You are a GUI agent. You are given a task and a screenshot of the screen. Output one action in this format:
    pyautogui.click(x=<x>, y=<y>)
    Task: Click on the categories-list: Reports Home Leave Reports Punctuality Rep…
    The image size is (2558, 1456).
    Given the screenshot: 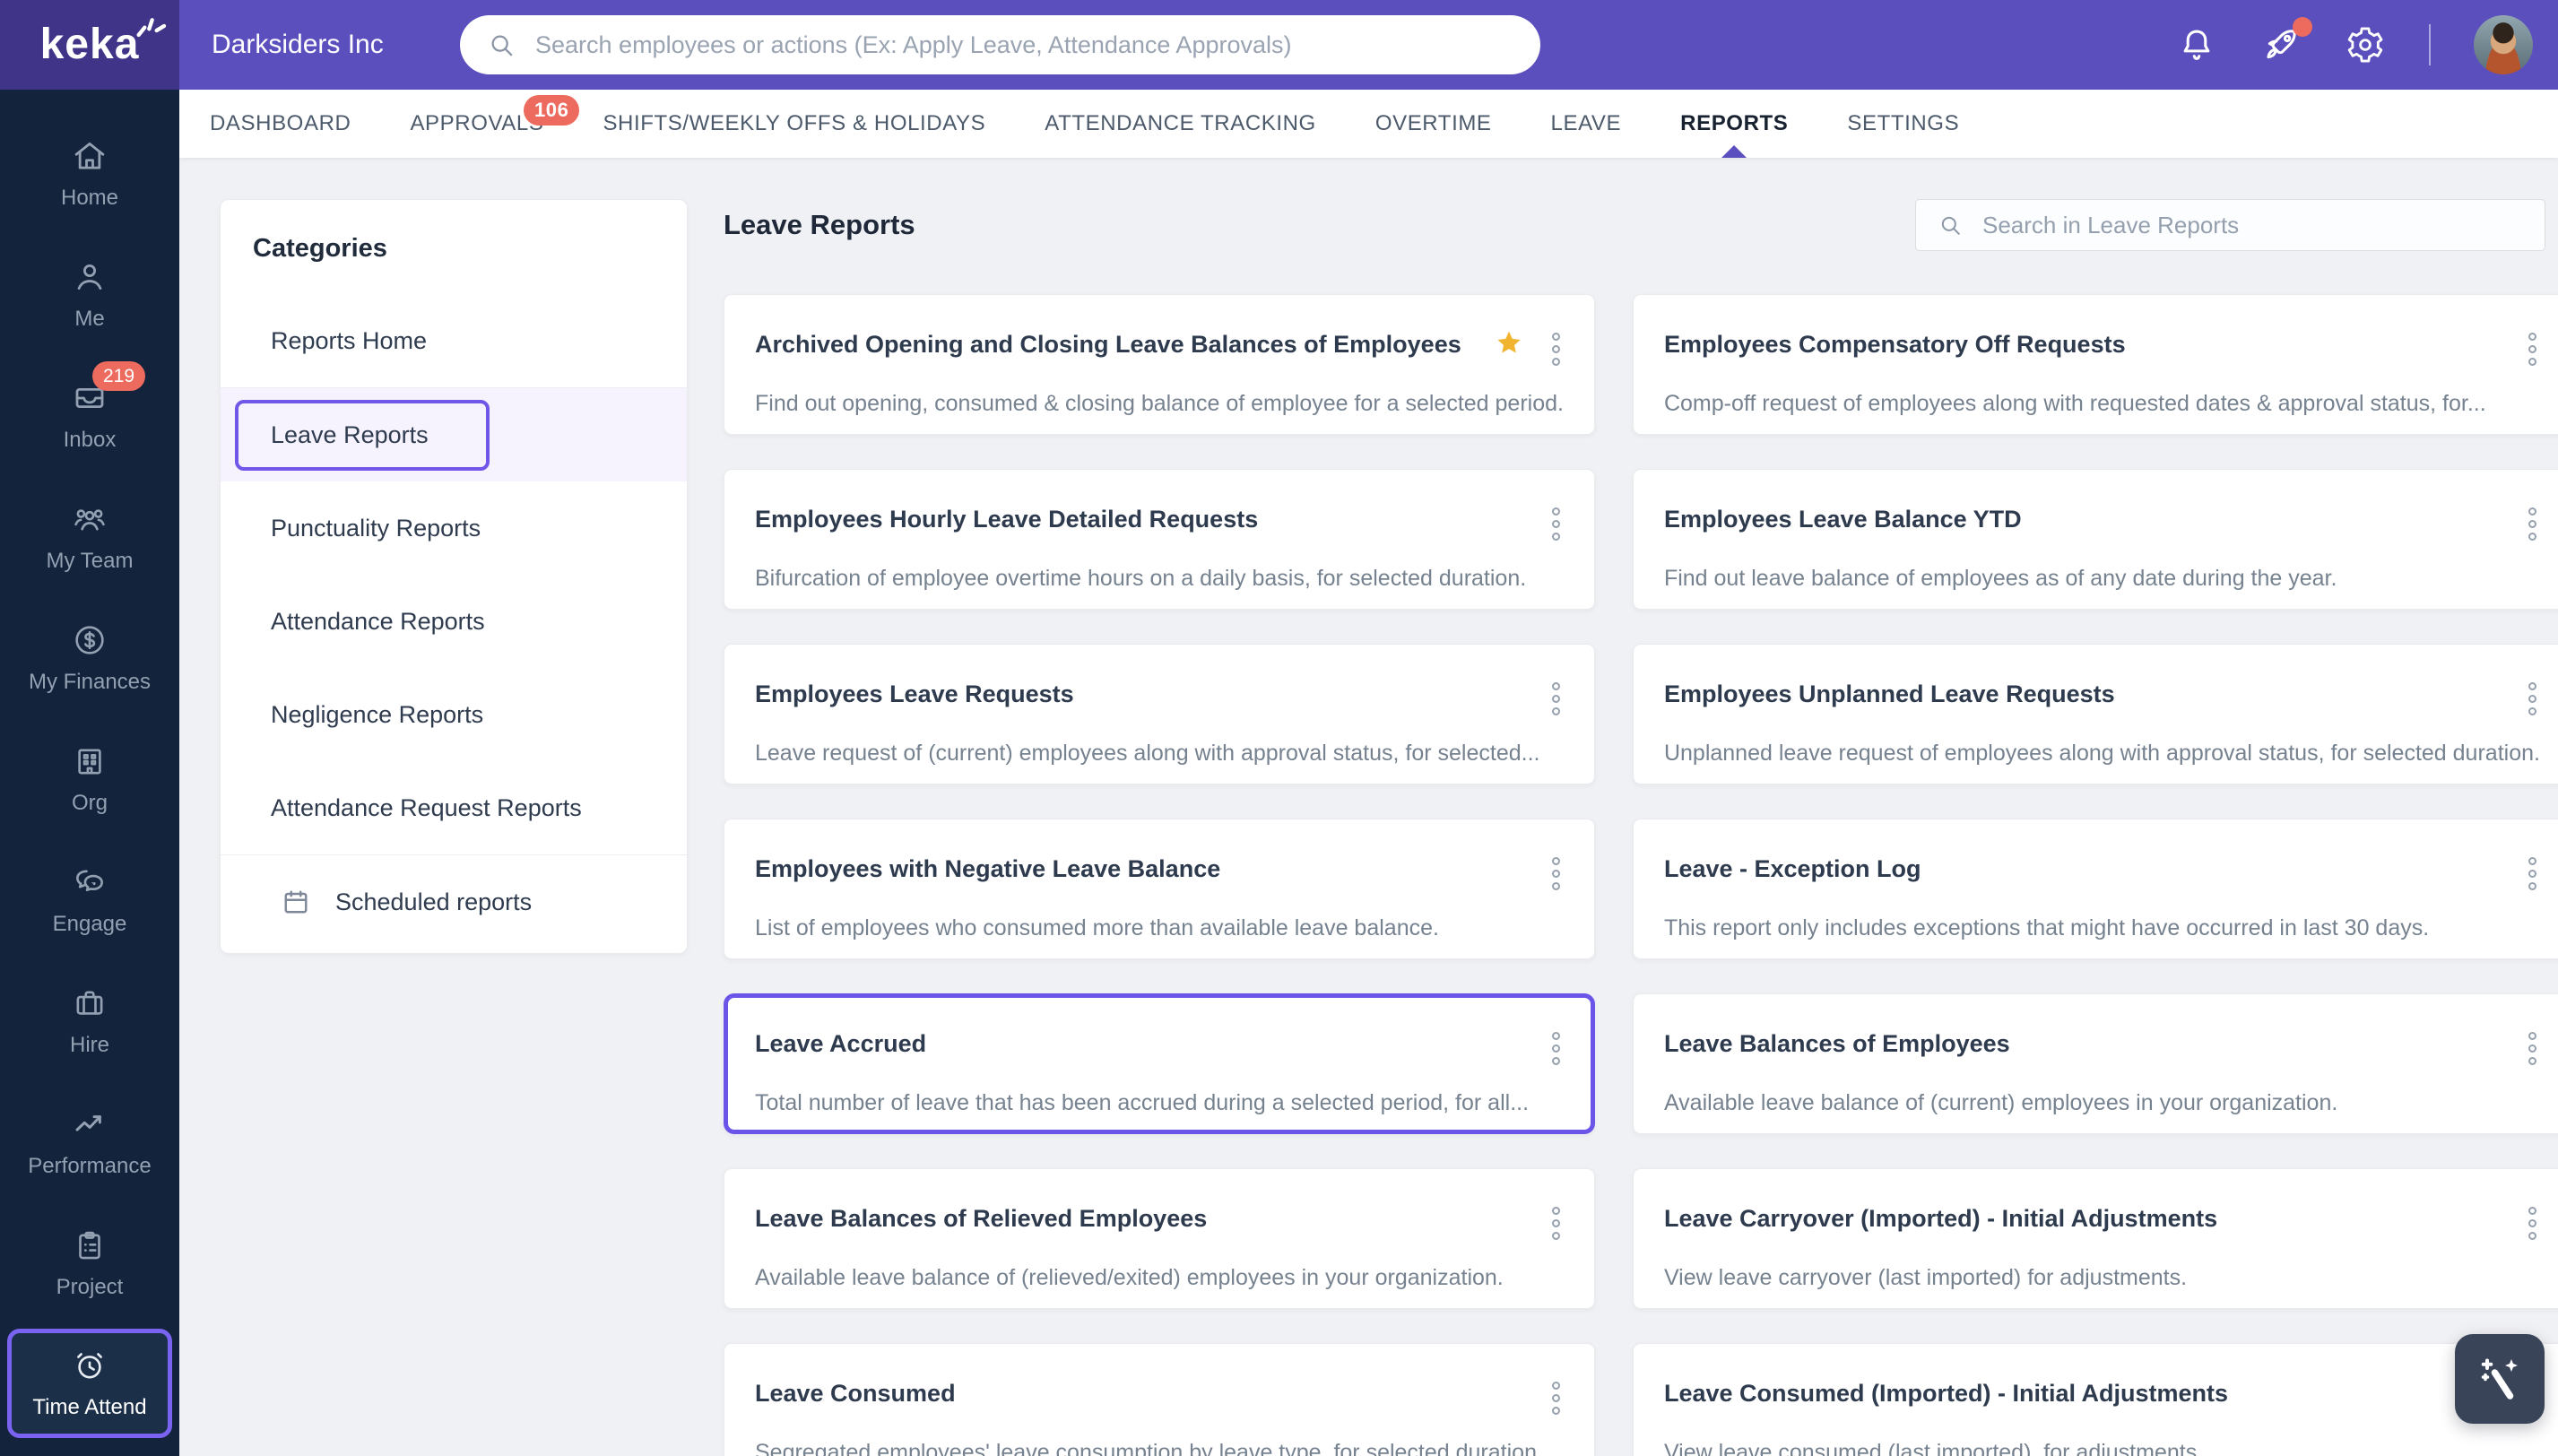 What is the action you would take?
    pyautogui.click(x=454, y=574)
    